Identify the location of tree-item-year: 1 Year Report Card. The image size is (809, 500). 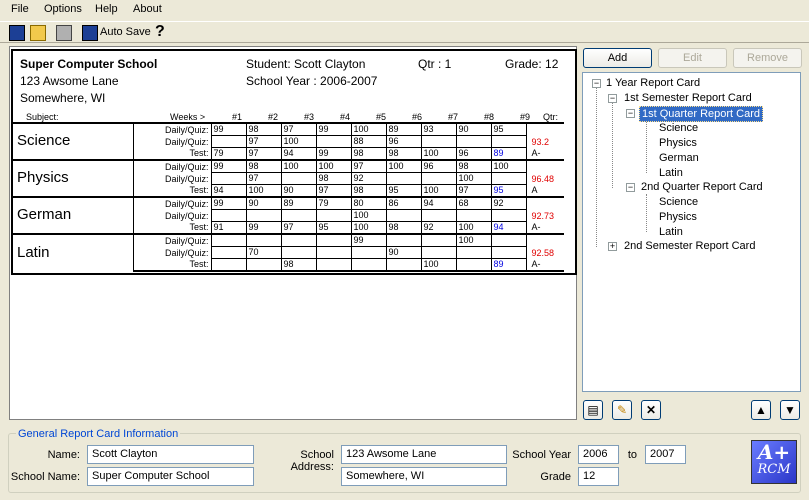
(653, 83).